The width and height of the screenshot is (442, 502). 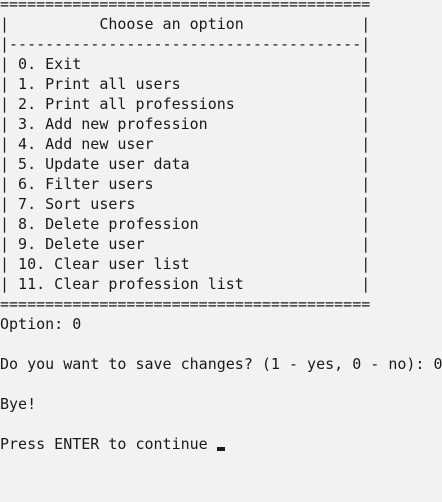 I want to click on menu-item-delete-user: | 9. Delete user |, so click(x=185, y=244).